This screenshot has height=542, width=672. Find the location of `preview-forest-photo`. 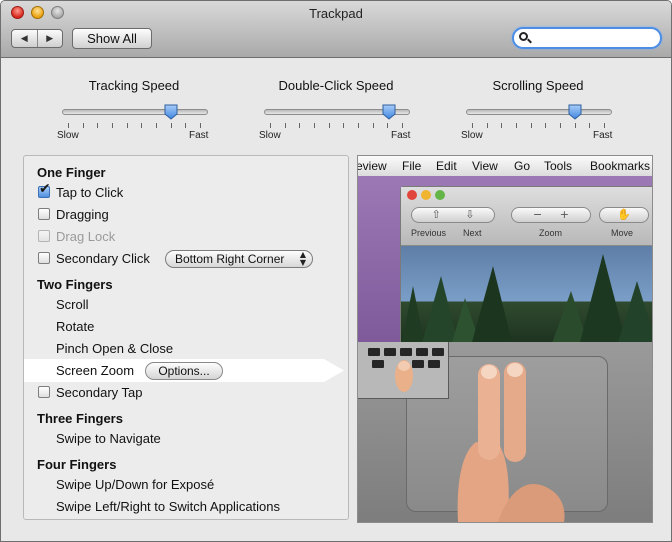

preview-forest-photo is located at coordinates (526, 294).